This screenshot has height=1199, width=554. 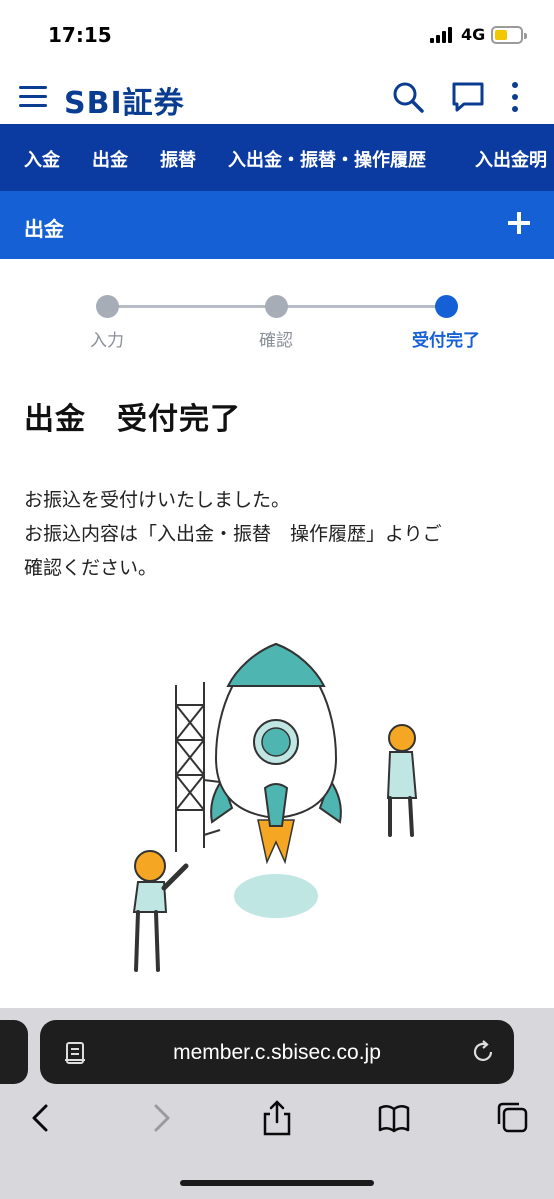 What do you see at coordinates (483, 1052) in the screenshot?
I see `reload-icon` at bounding box center [483, 1052].